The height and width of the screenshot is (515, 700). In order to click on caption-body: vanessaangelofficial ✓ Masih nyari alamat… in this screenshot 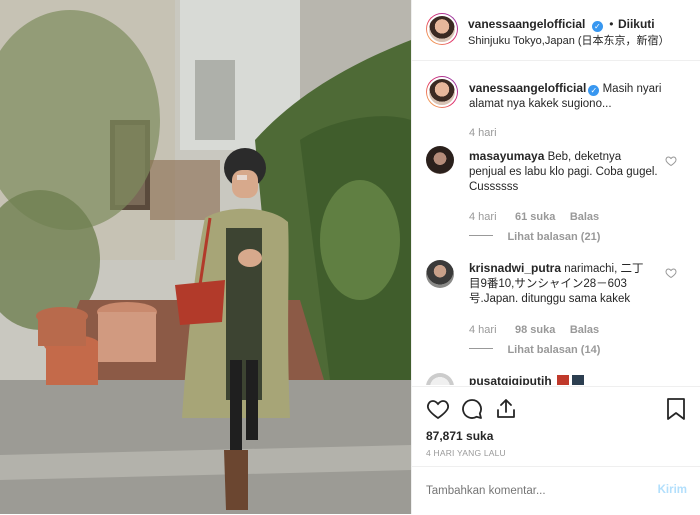, I will do `click(569, 96)`.